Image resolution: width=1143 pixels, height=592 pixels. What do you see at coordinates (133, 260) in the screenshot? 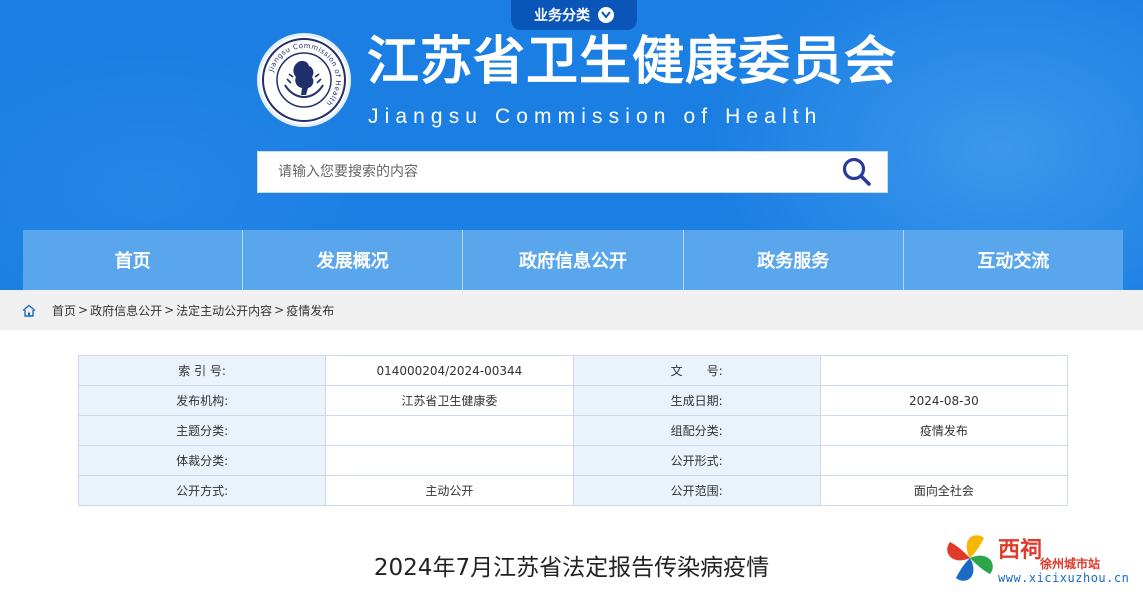
I see `nav-item-home: 首页` at bounding box center [133, 260].